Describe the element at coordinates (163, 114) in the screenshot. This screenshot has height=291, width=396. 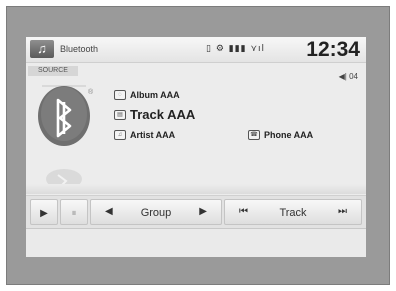
I see `track-label: Track AAA` at that location.